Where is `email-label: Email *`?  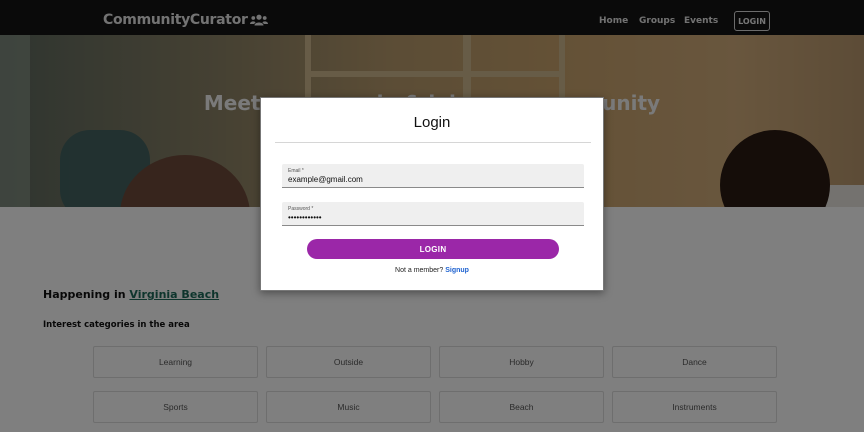 email-label: Email * is located at coordinates (296, 171).